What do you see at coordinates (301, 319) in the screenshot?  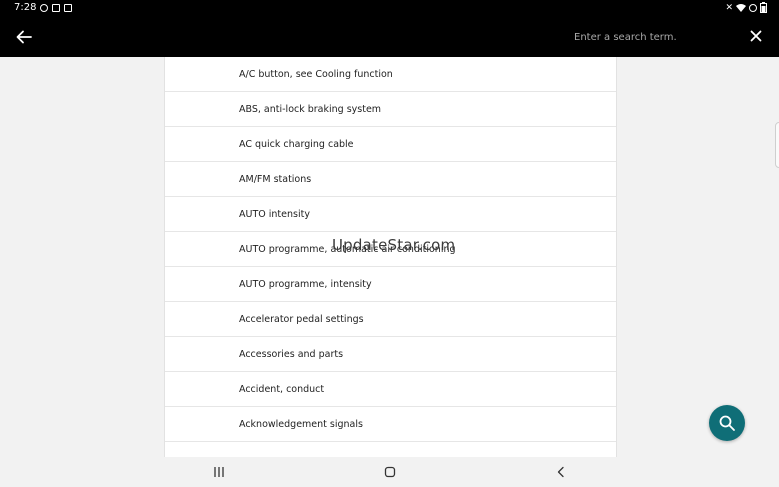 I see `list-item-label: Accelerator pedal settings` at bounding box center [301, 319].